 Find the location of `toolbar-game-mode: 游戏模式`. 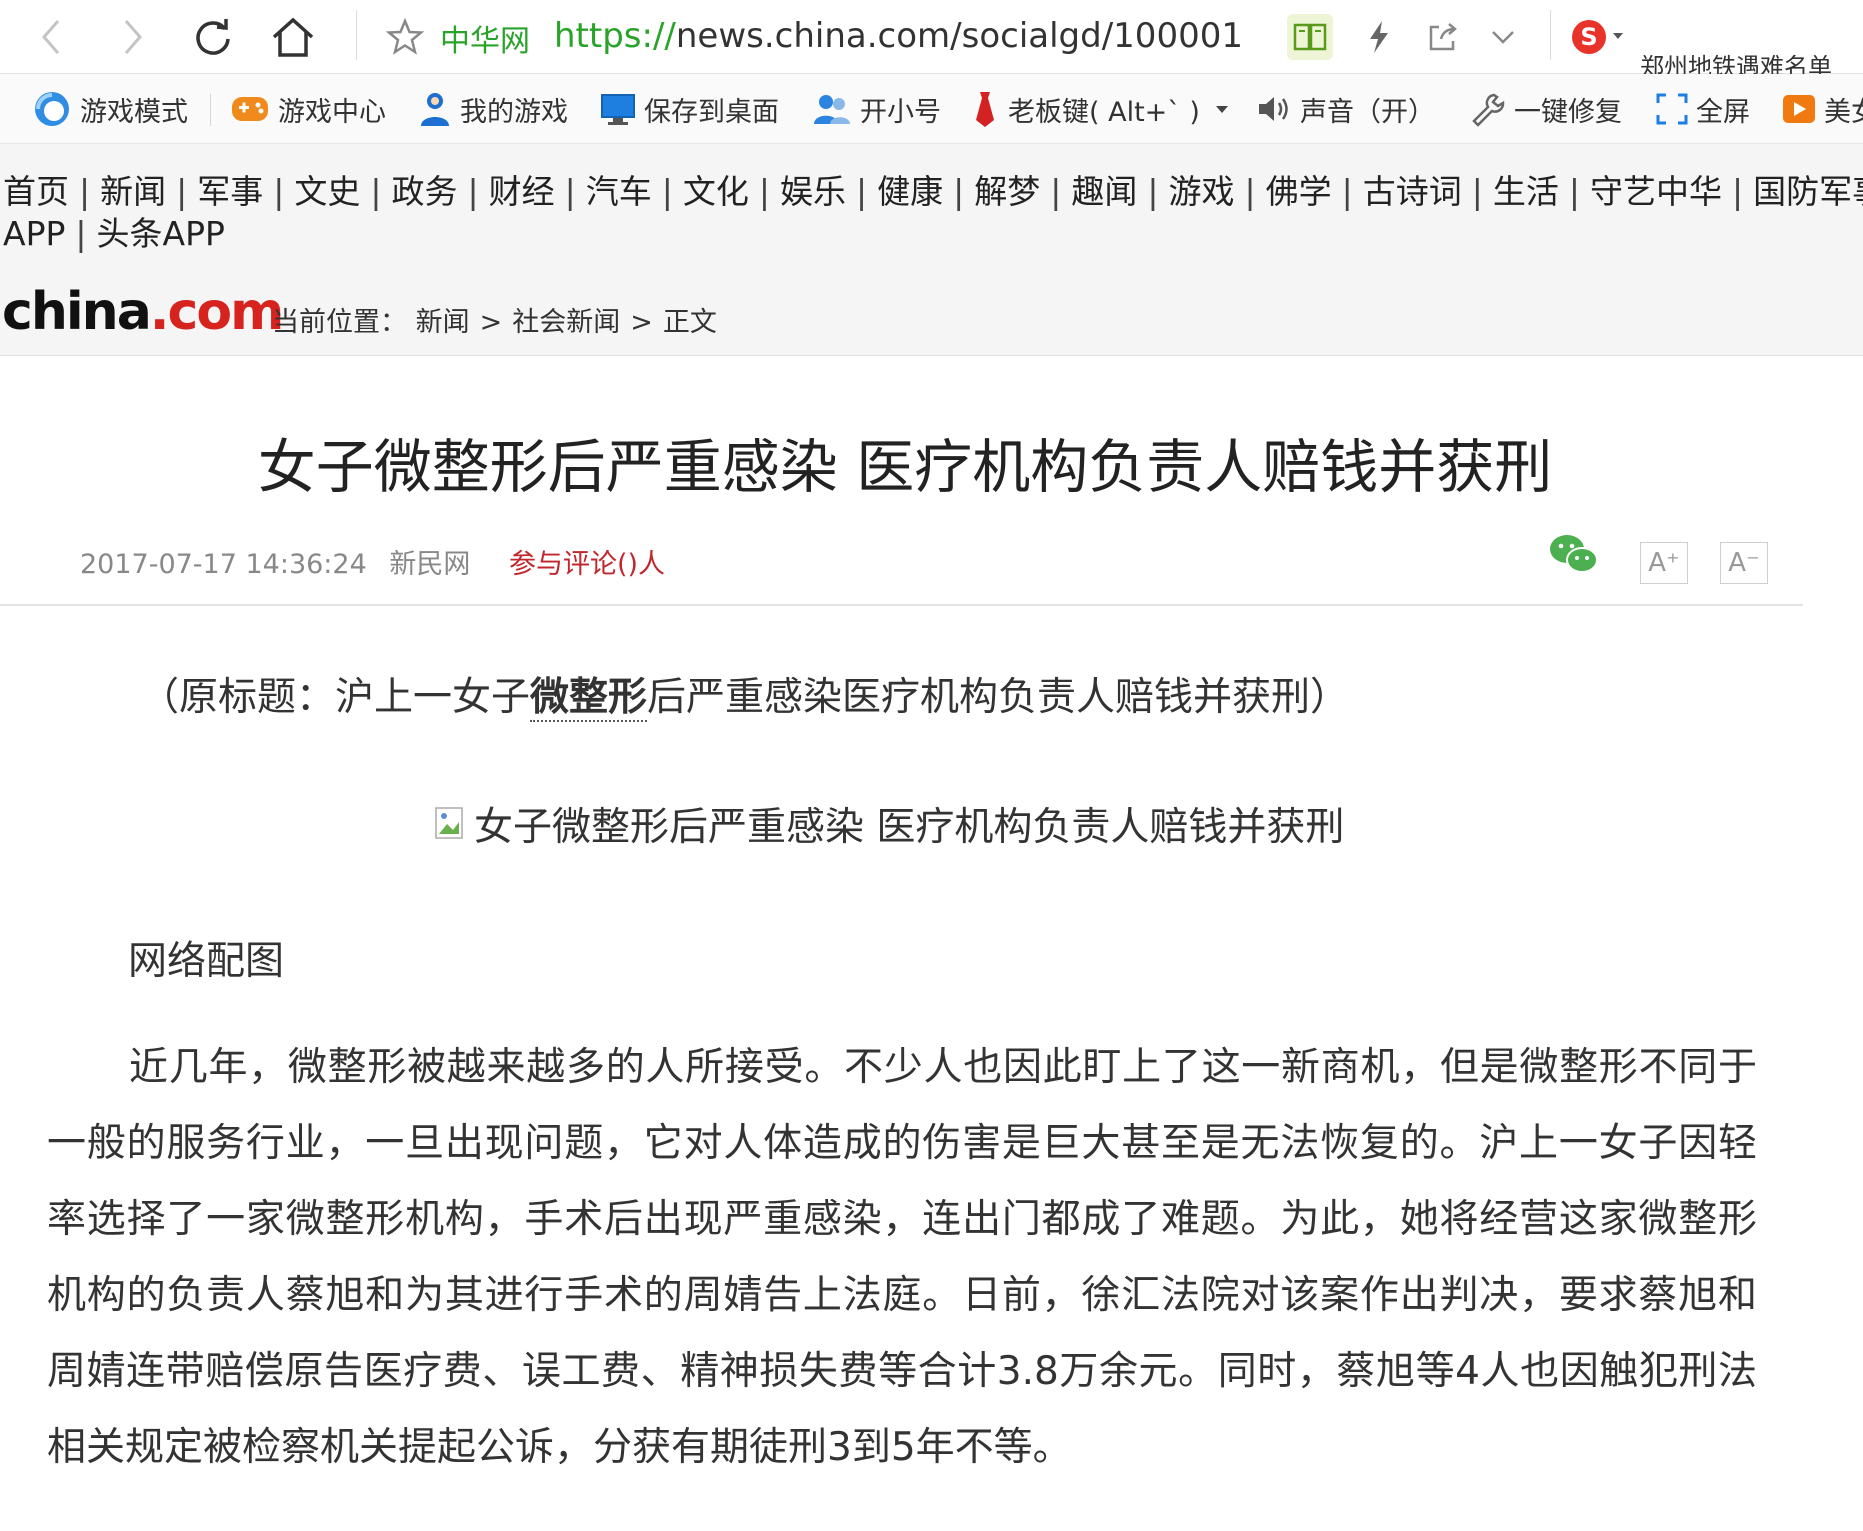

toolbar-game-mode: 游戏模式 is located at coordinates (110, 108).